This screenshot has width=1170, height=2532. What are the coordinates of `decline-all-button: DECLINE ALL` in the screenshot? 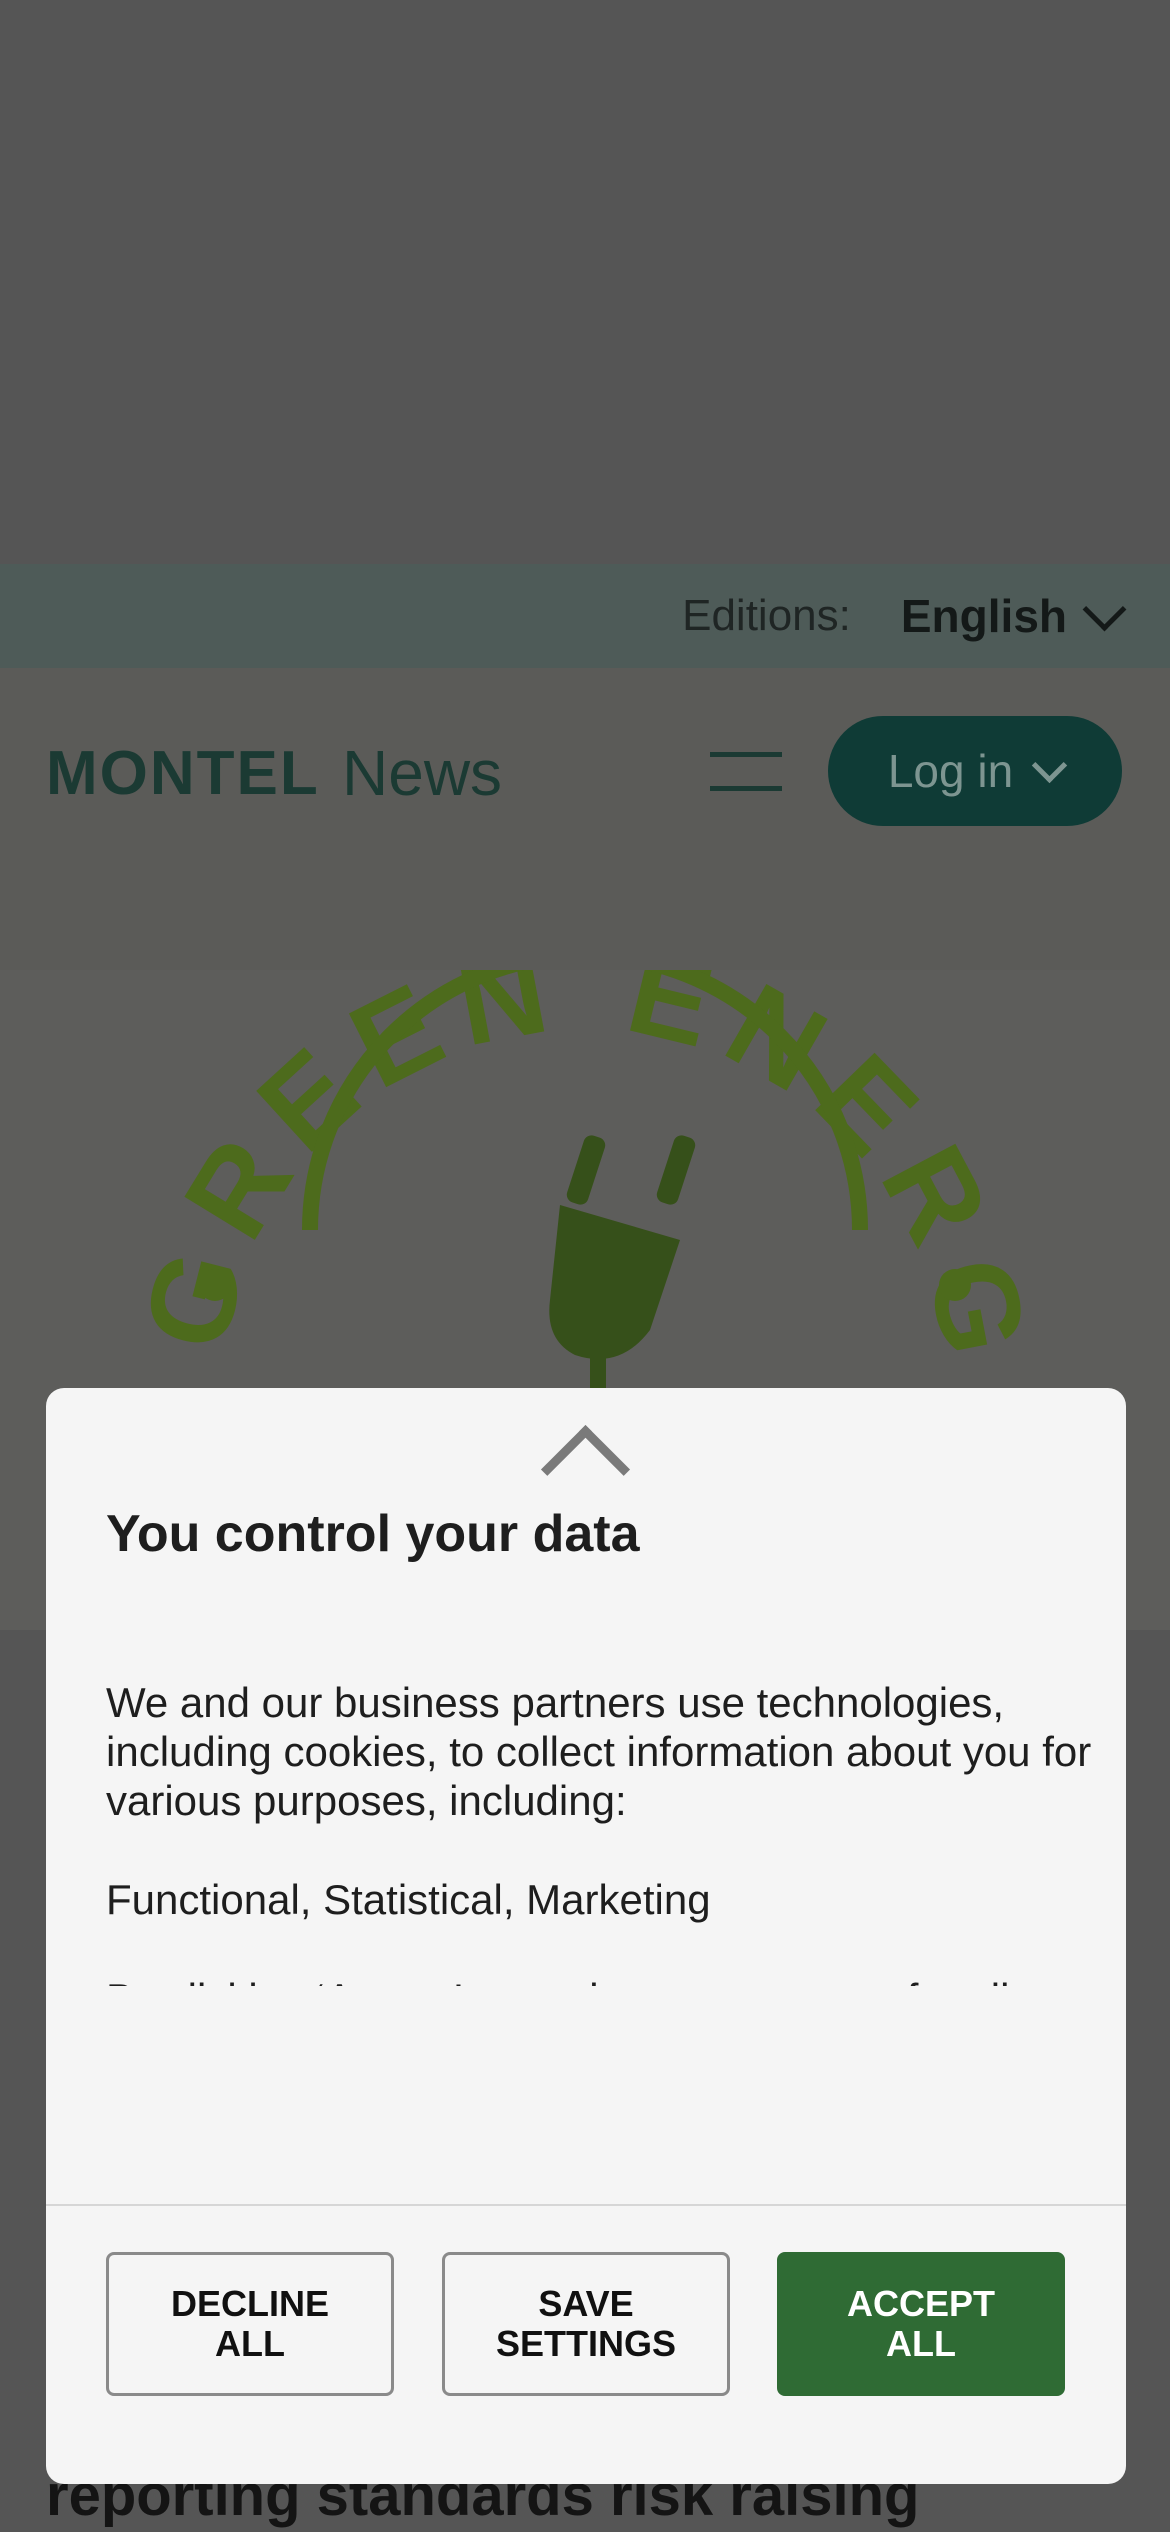 It's located at (250, 2324).